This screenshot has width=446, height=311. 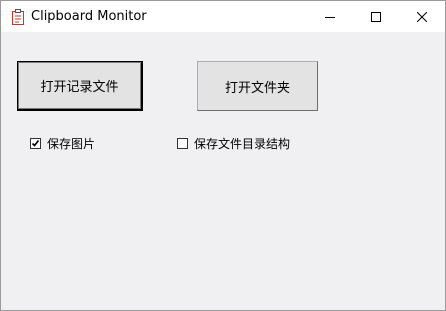 I want to click on checkmark-icon, so click(x=35, y=143).